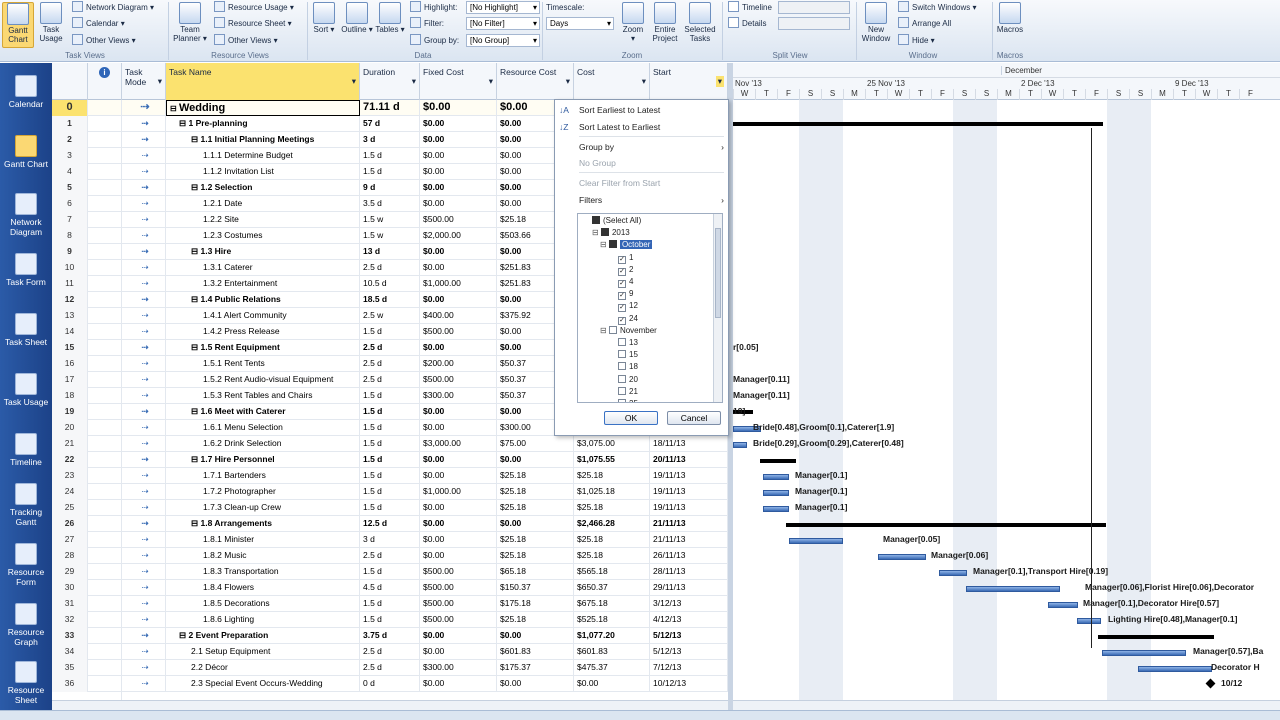 The image size is (1280, 720). Describe the element at coordinates (390, 348) in the screenshot. I see `duration-cell: 2.5 d` at that location.